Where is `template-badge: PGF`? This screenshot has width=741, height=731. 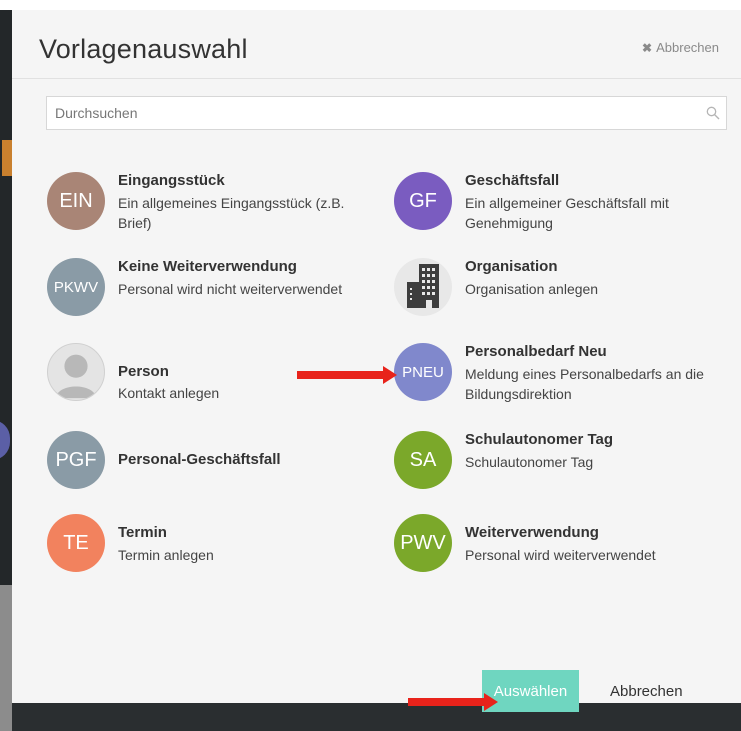 template-badge: PGF is located at coordinates (76, 460).